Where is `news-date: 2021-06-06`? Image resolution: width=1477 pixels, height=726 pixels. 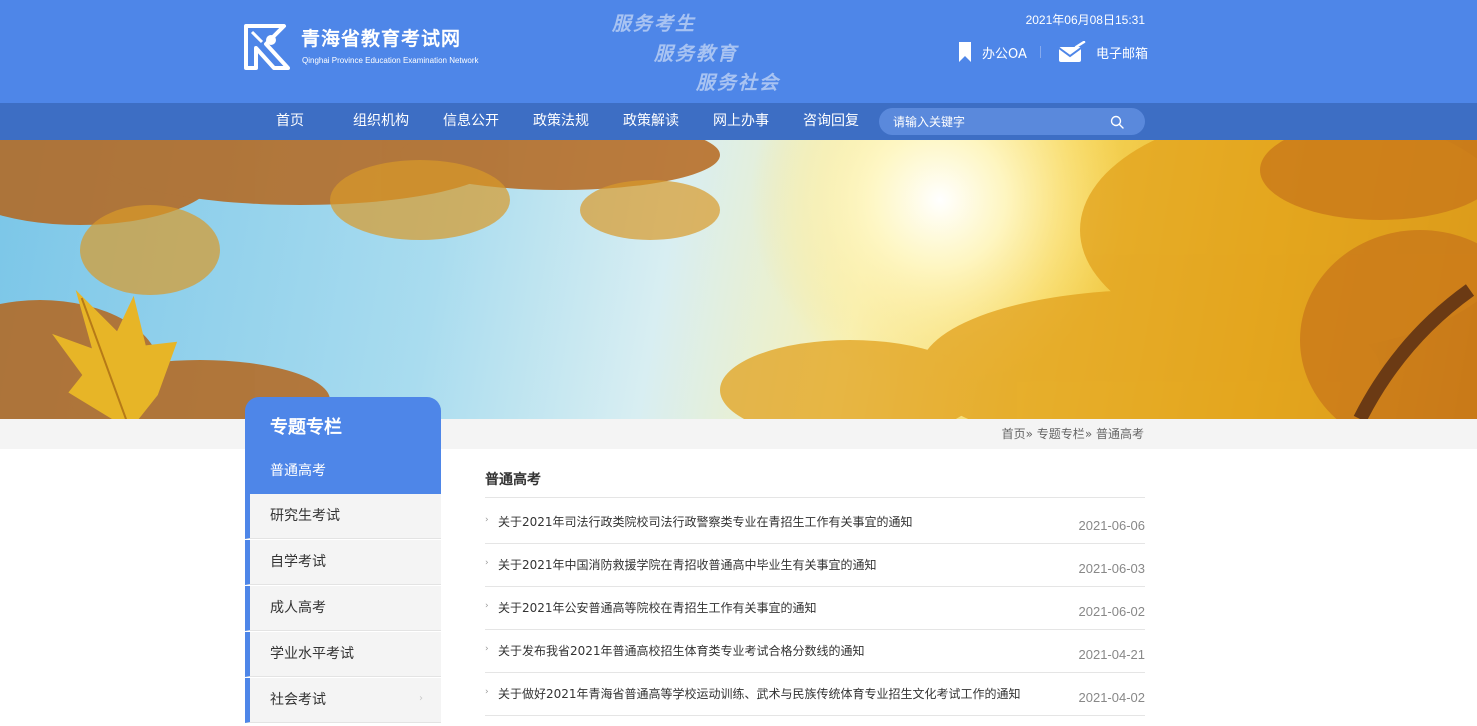 news-date: 2021-06-06 is located at coordinates (1112, 525).